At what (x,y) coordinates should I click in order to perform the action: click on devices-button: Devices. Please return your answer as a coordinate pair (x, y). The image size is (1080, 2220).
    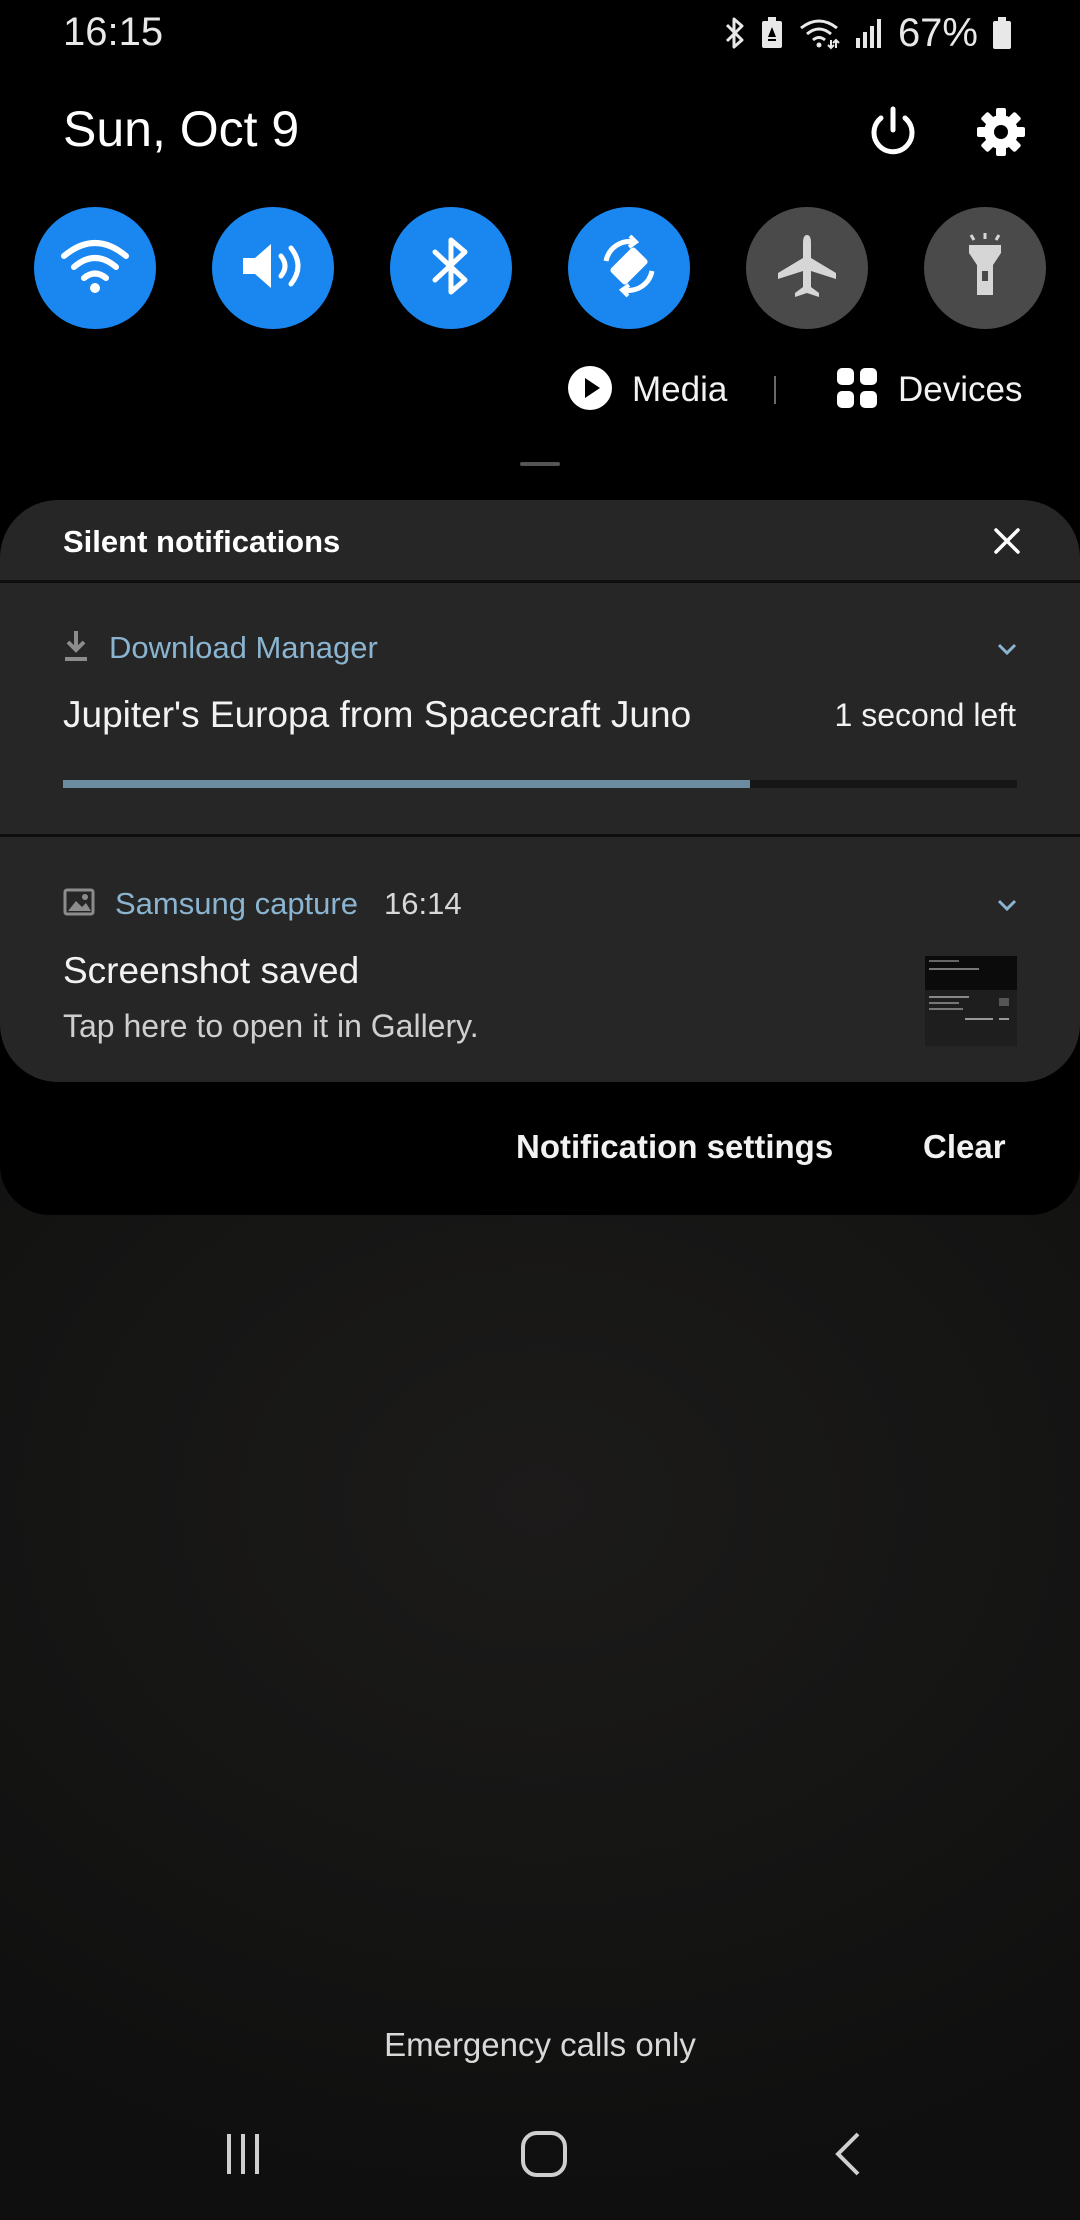
    Looking at the image, I should click on (929, 390).